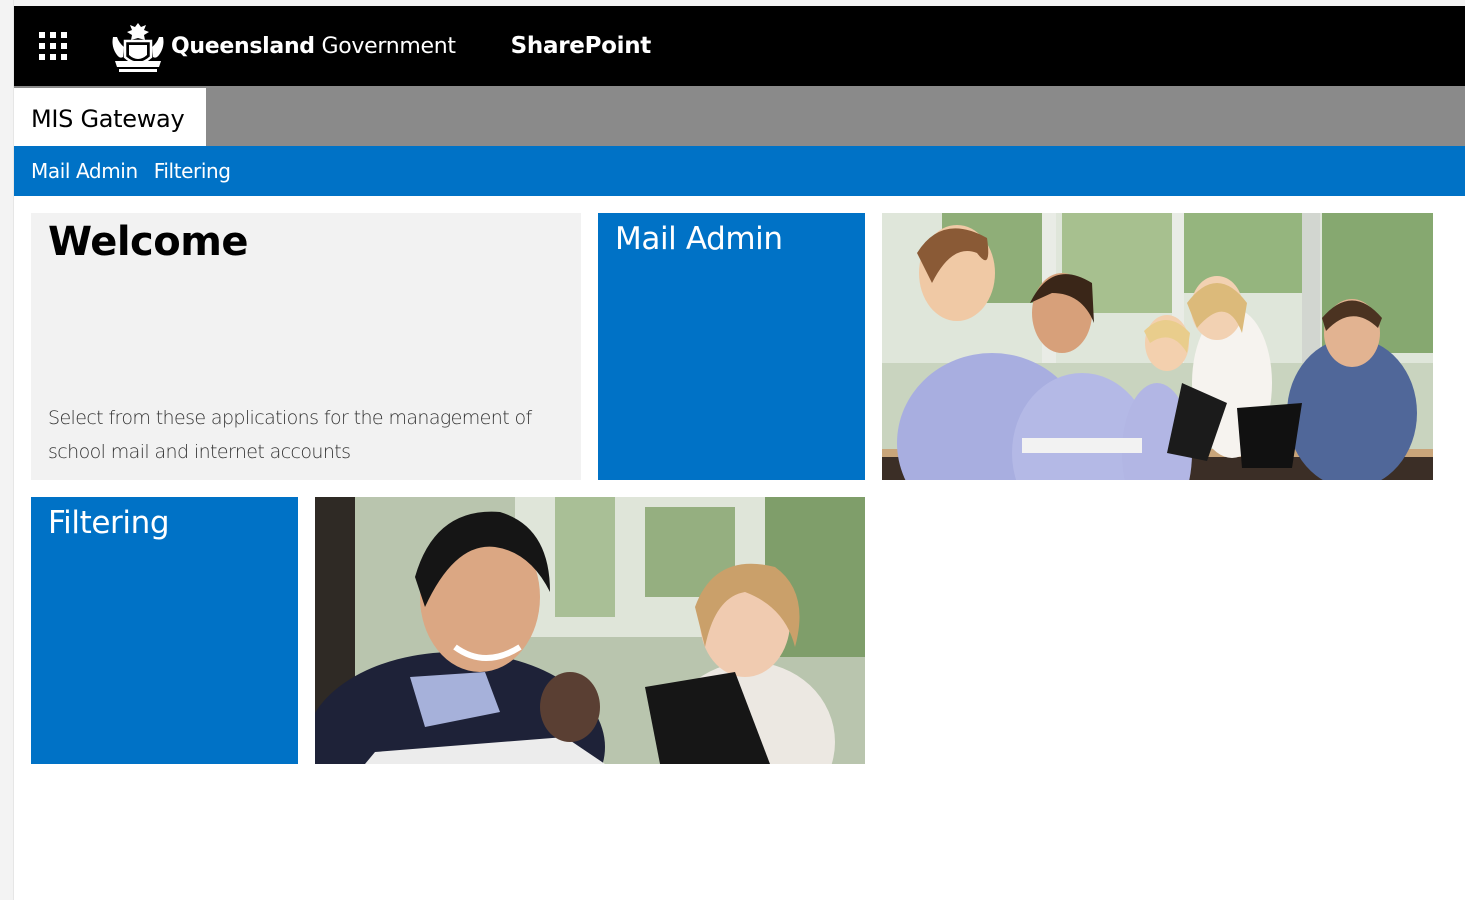 Image resolution: width=1465 pixels, height=900 pixels. What do you see at coordinates (7, 450) in the screenshot?
I see `left-gutter` at bounding box center [7, 450].